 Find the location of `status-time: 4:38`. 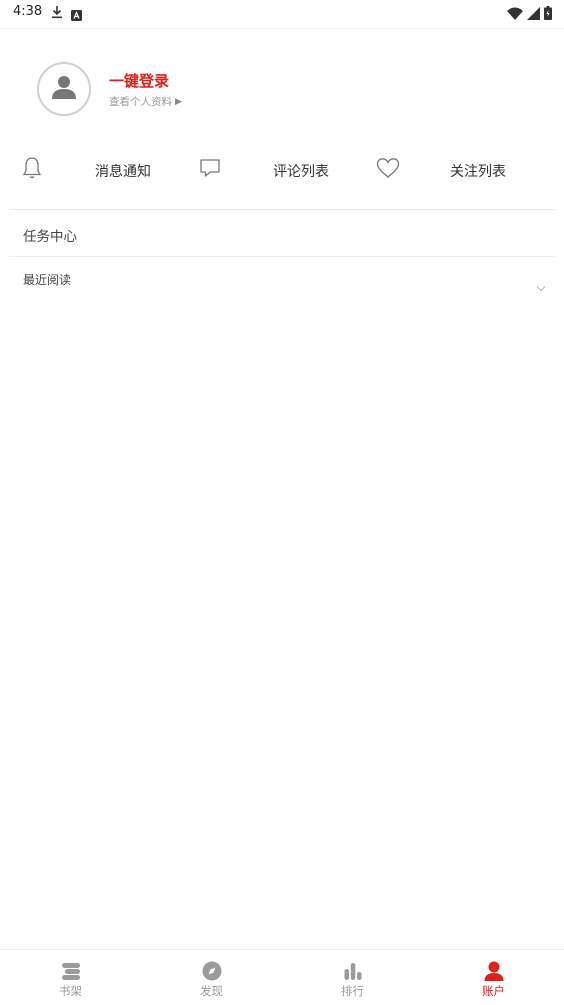

status-time: 4:38 is located at coordinates (28, 11).